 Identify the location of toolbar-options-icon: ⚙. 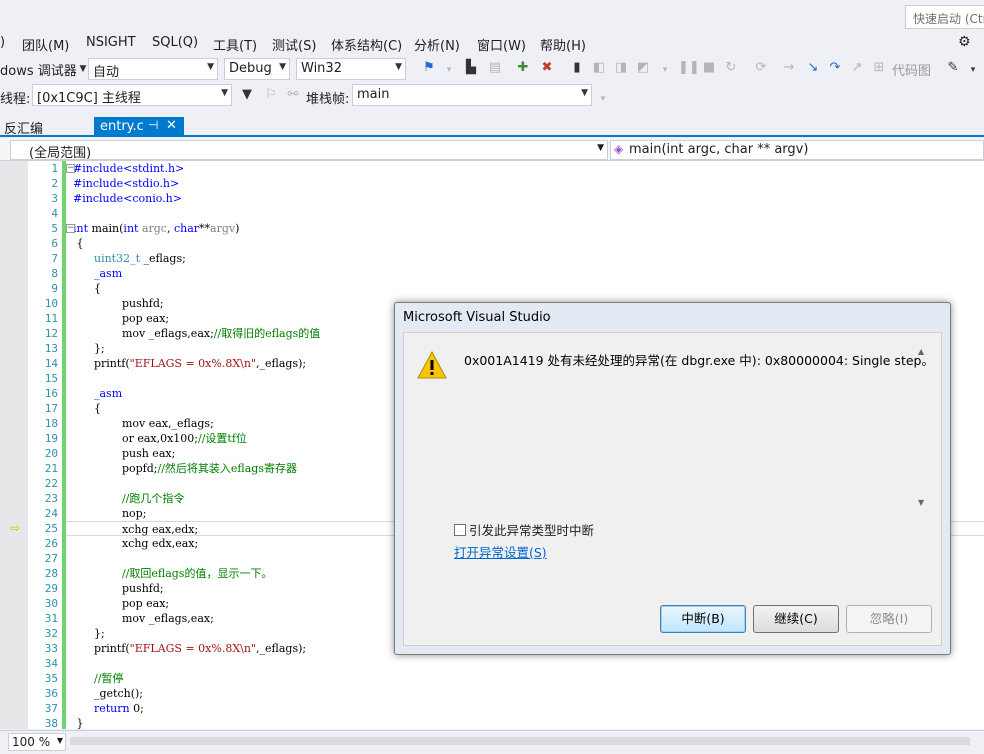
(964, 42).